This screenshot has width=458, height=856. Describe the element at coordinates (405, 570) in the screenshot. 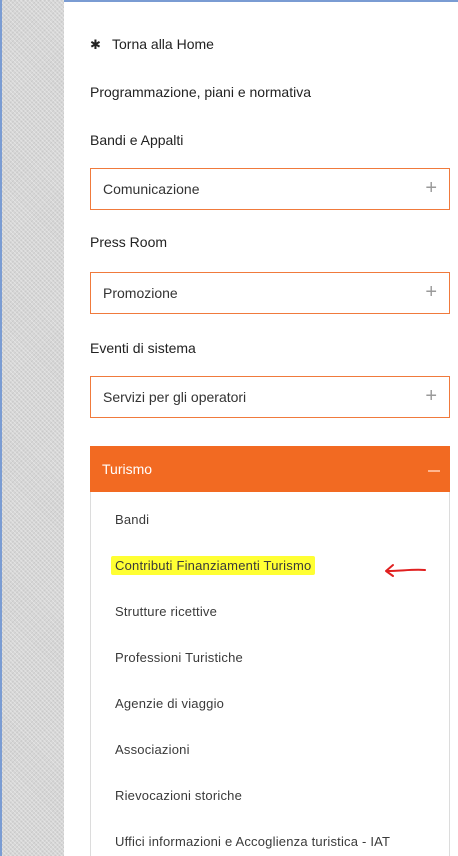

I see `red-arrow-icon` at that location.